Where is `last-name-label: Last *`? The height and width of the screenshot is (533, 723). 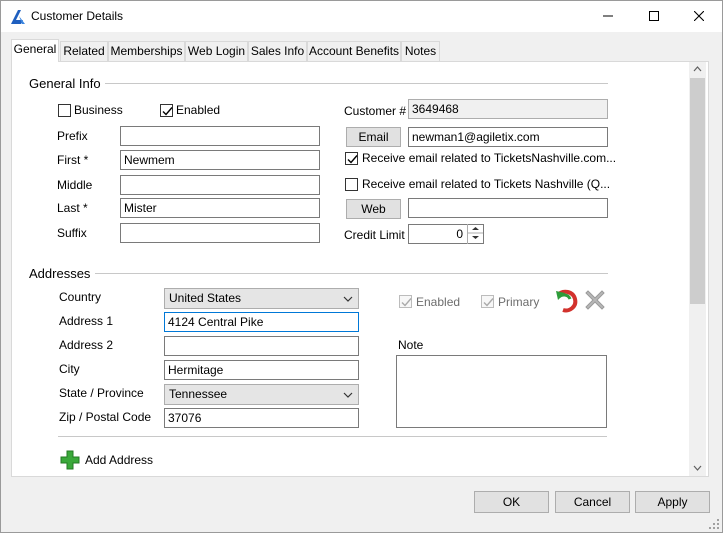
last-name-label: Last * is located at coordinates (72, 208).